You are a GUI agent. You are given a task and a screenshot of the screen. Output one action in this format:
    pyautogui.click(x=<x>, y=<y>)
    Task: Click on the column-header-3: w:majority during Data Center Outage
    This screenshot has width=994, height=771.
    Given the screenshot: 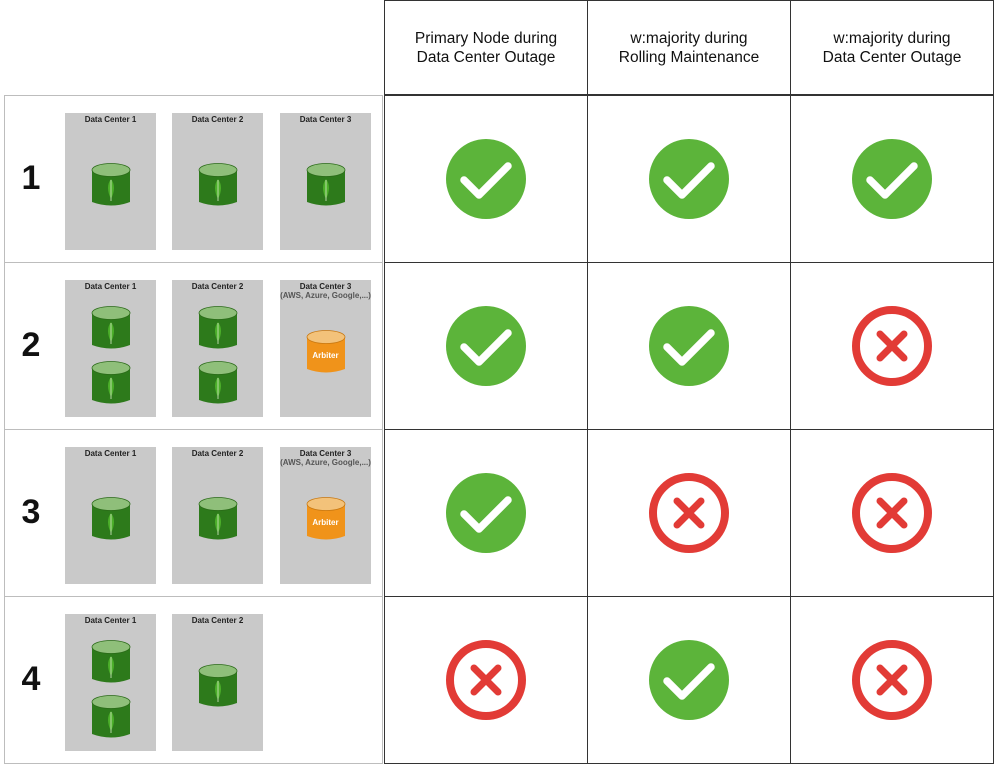 What is the action you would take?
    pyautogui.click(x=892, y=47)
    